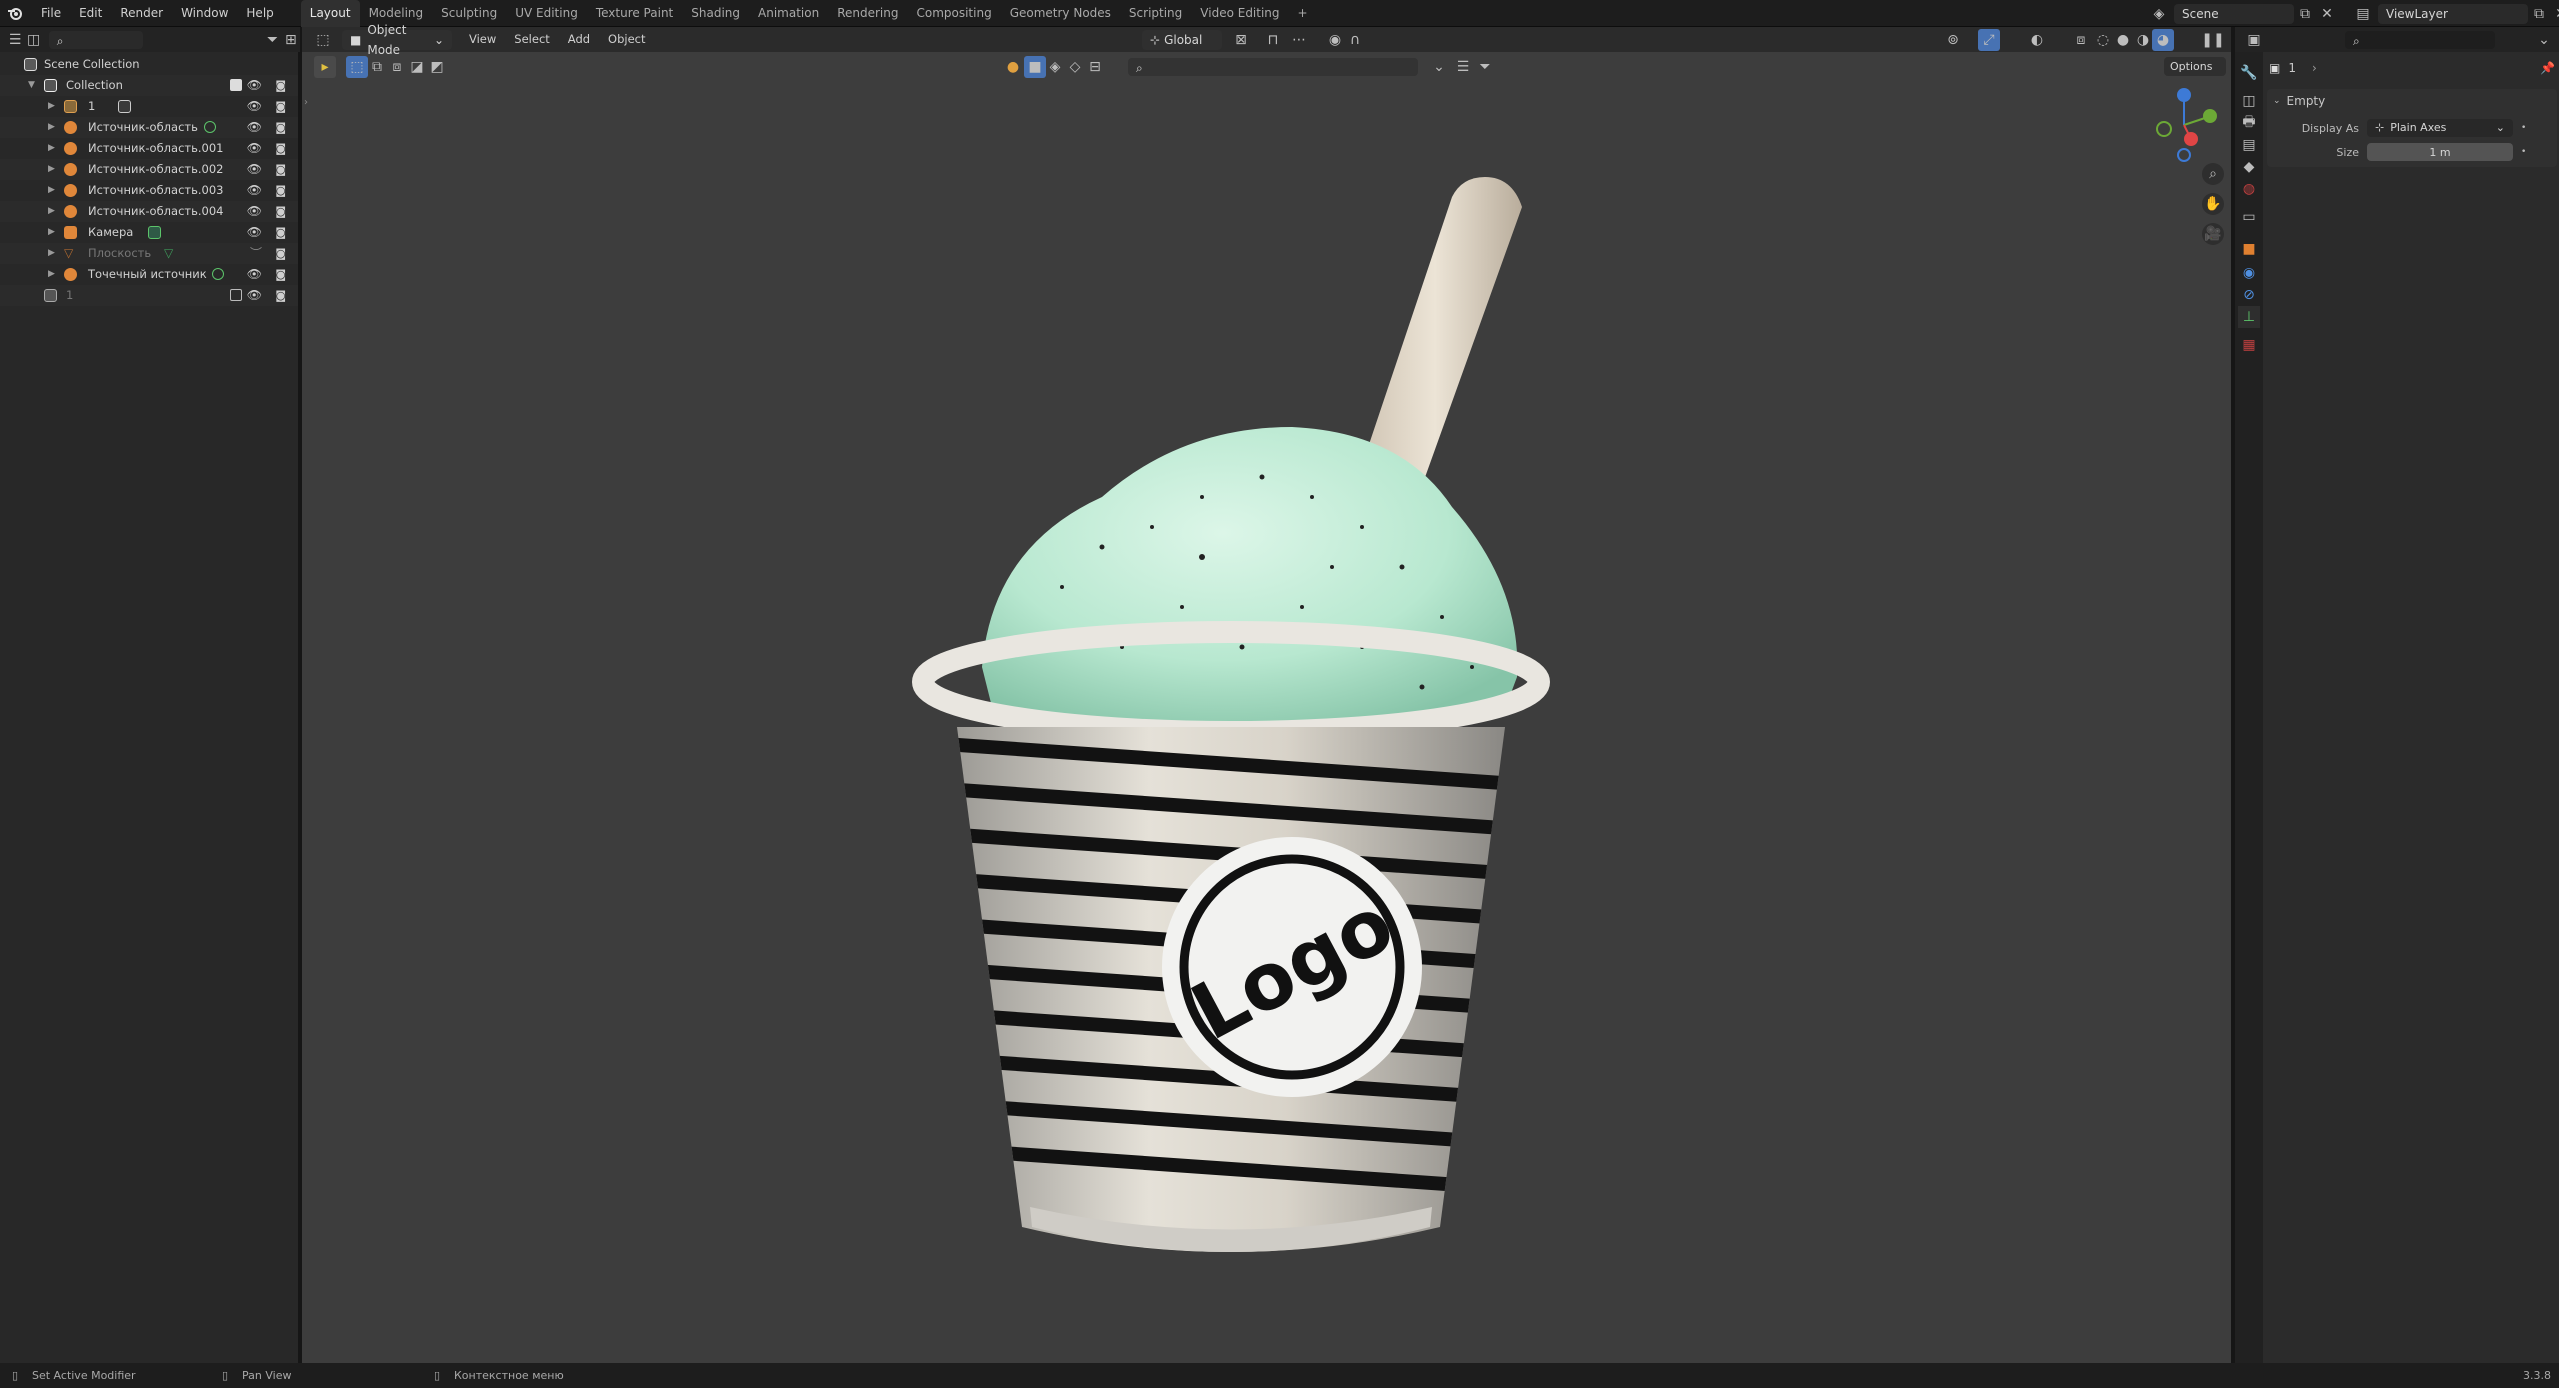  I want to click on tree-row-light-001: ▶ Источник-область.001 👁 ◙, so click(149, 148).